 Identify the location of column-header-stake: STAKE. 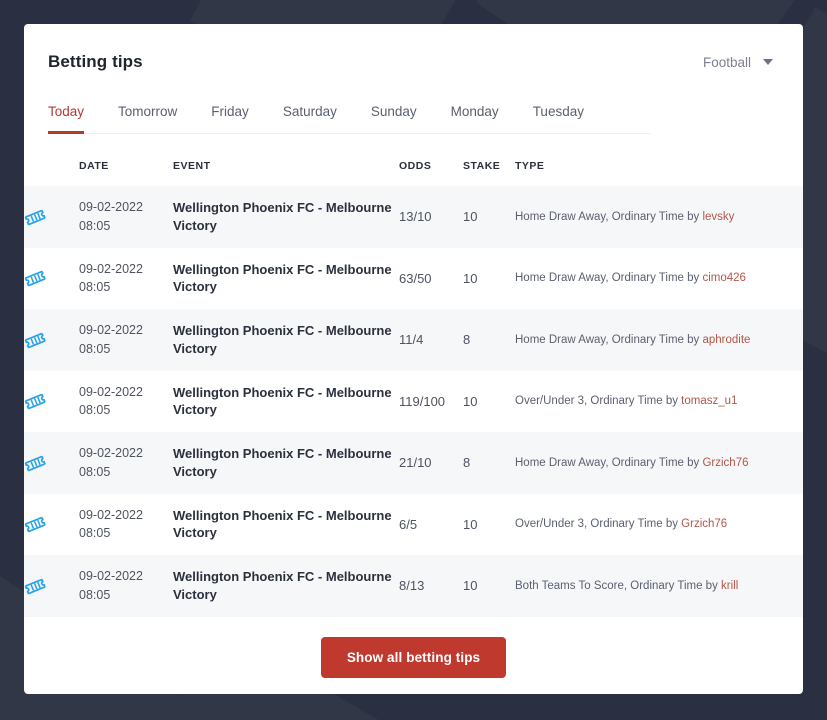
(482, 166).